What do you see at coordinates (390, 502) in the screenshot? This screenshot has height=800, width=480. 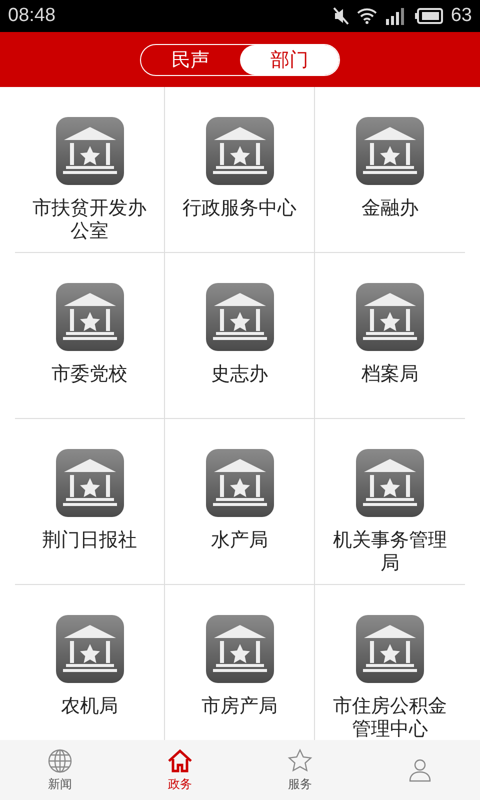 I see `department-item: 机关事务管理局` at bounding box center [390, 502].